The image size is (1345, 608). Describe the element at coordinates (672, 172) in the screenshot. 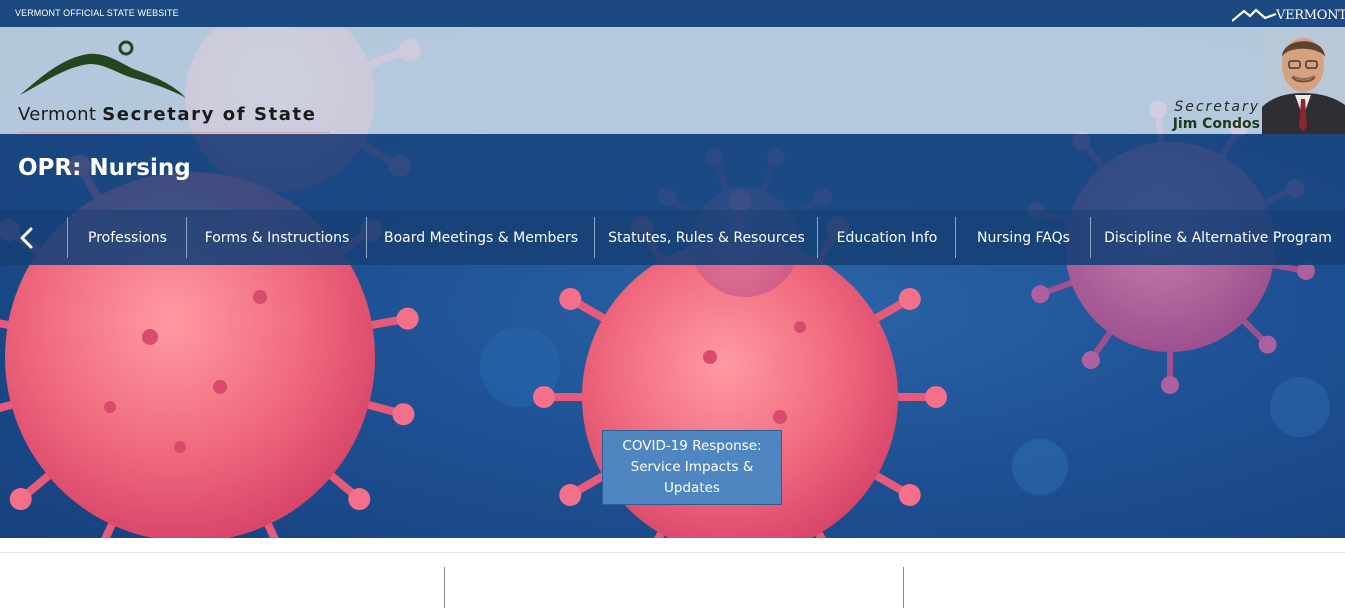

I see `page-title-band` at that location.